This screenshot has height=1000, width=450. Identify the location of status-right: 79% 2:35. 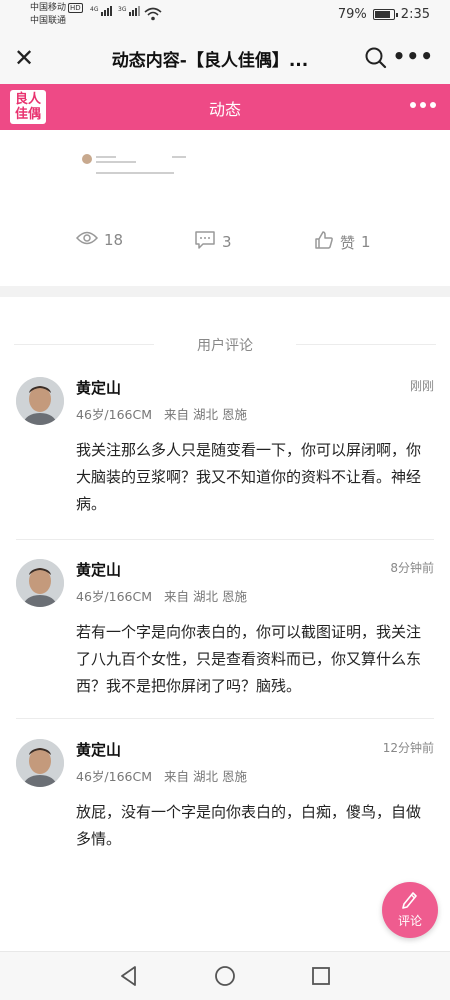
(384, 14).